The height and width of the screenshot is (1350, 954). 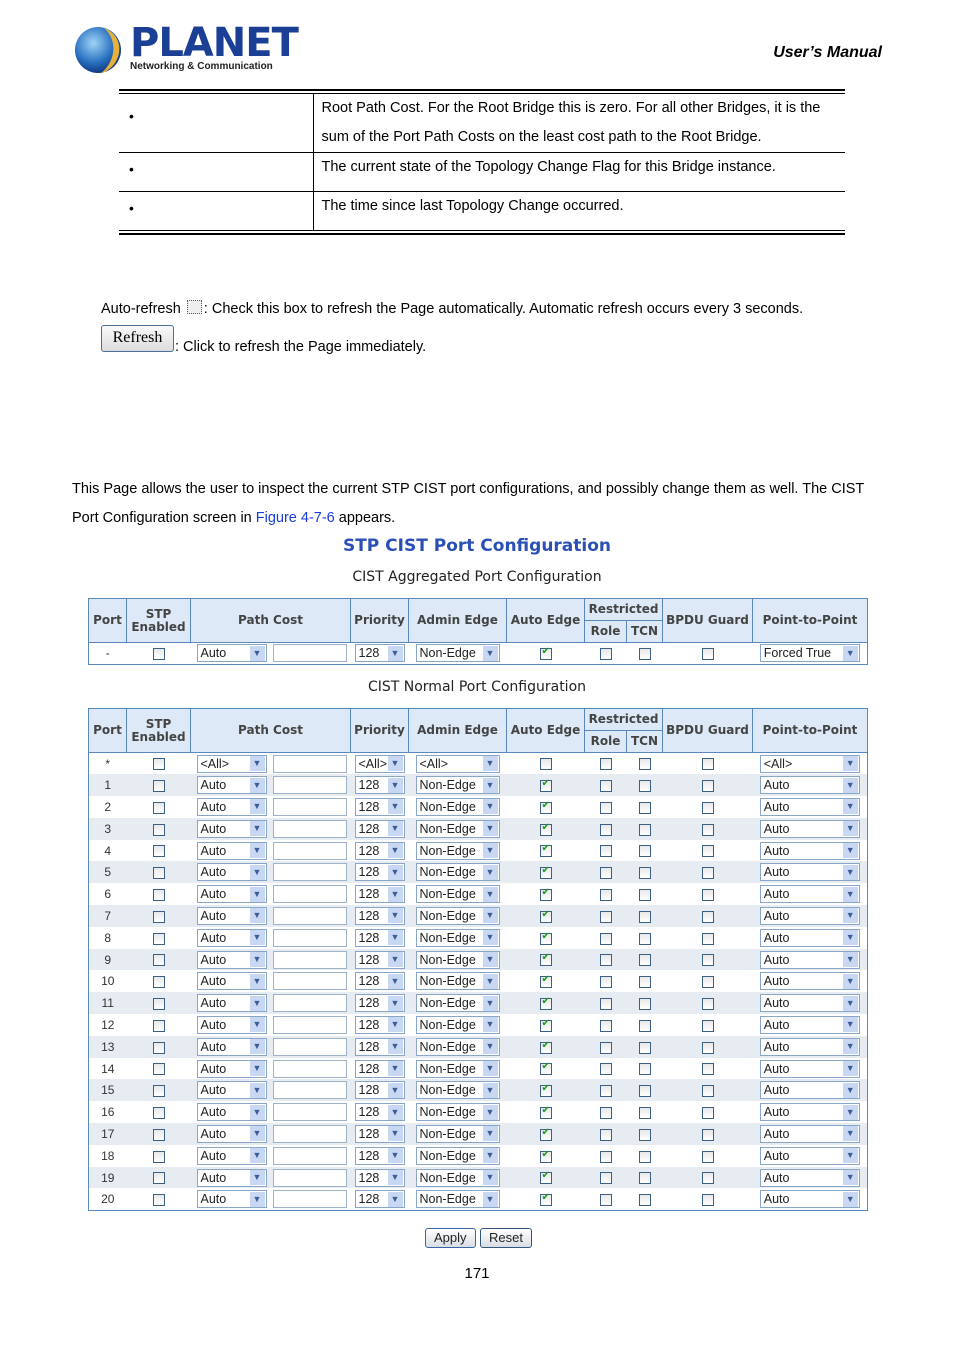 I want to click on figure-link: Figure 4-7-6, so click(x=295, y=518).